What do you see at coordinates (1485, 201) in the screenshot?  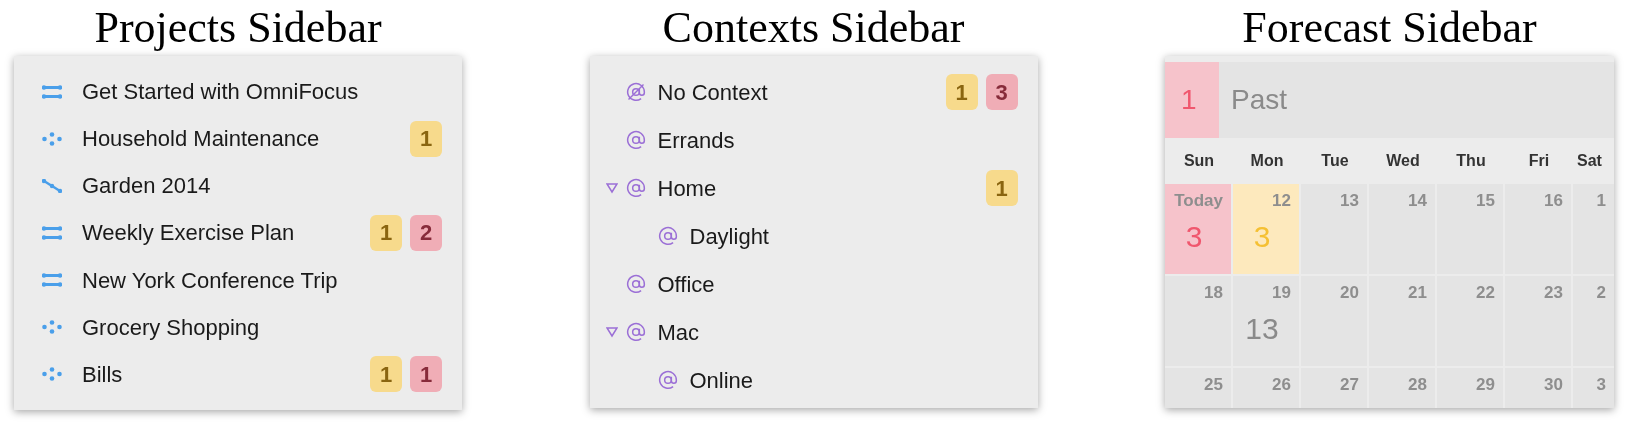 I see `day-number: 15` at bounding box center [1485, 201].